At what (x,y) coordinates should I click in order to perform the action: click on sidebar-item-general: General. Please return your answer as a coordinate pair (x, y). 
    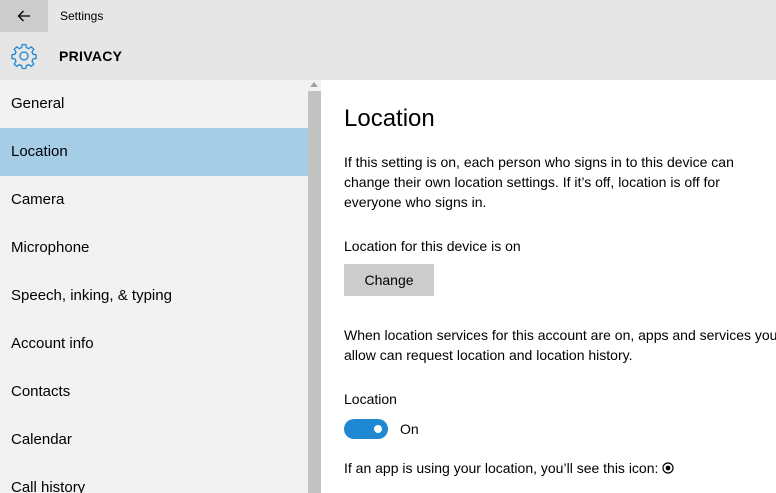
    Looking at the image, I should click on (154, 104).